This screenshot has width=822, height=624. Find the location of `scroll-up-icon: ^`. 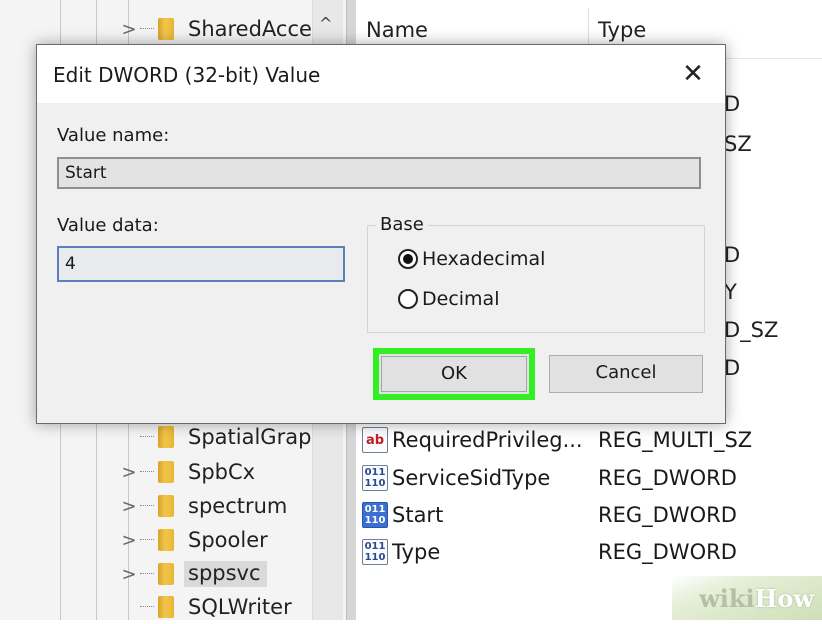

scroll-up-icon: ^ is located at coordinates (325, 23).